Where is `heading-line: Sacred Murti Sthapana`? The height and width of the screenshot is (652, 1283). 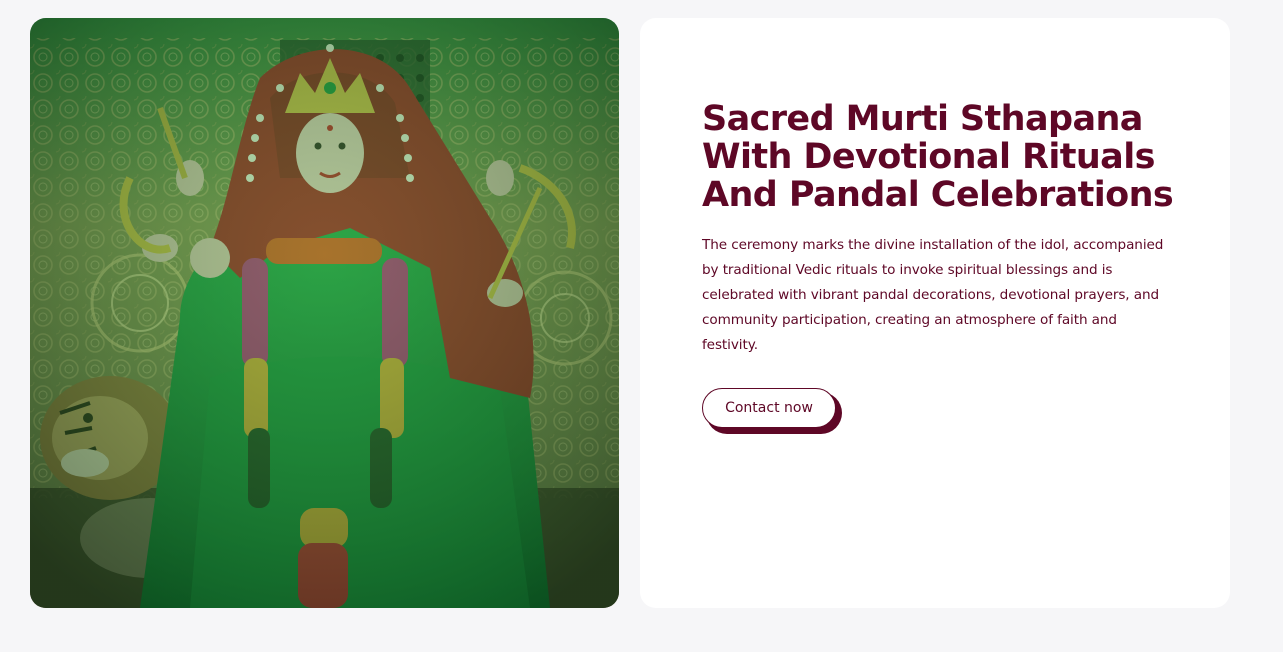 heading-line: Sacred Murti Sthapana is located at coordinates (922, 119).